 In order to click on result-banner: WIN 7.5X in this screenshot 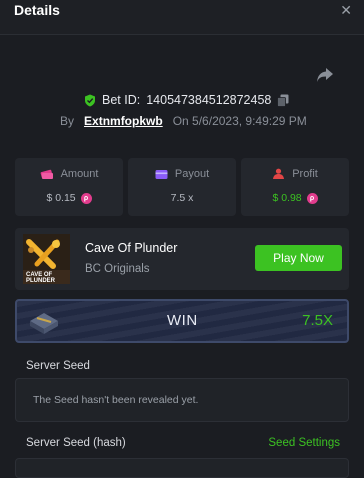, I will do `click(182, 321)`.